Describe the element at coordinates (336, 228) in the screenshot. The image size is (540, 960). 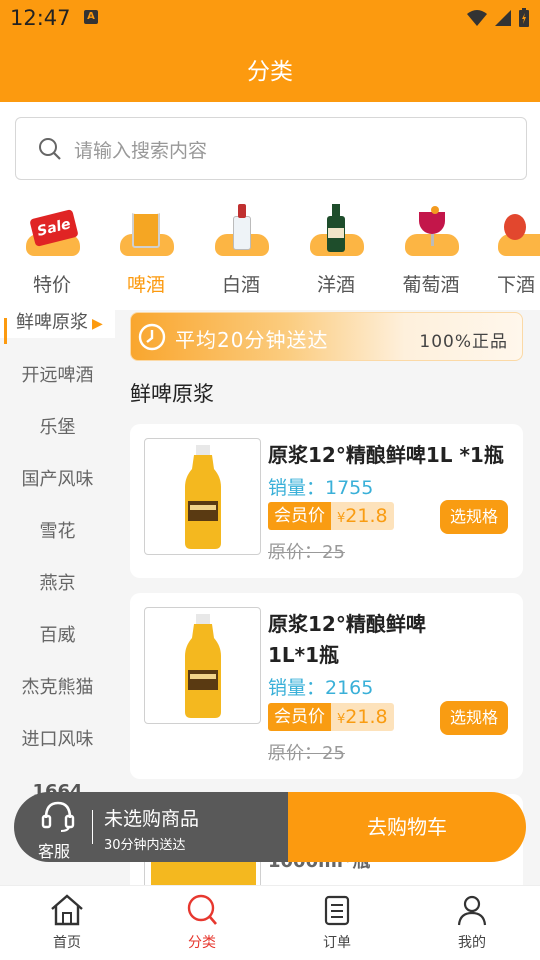
I see `whisky-icon` at that location.